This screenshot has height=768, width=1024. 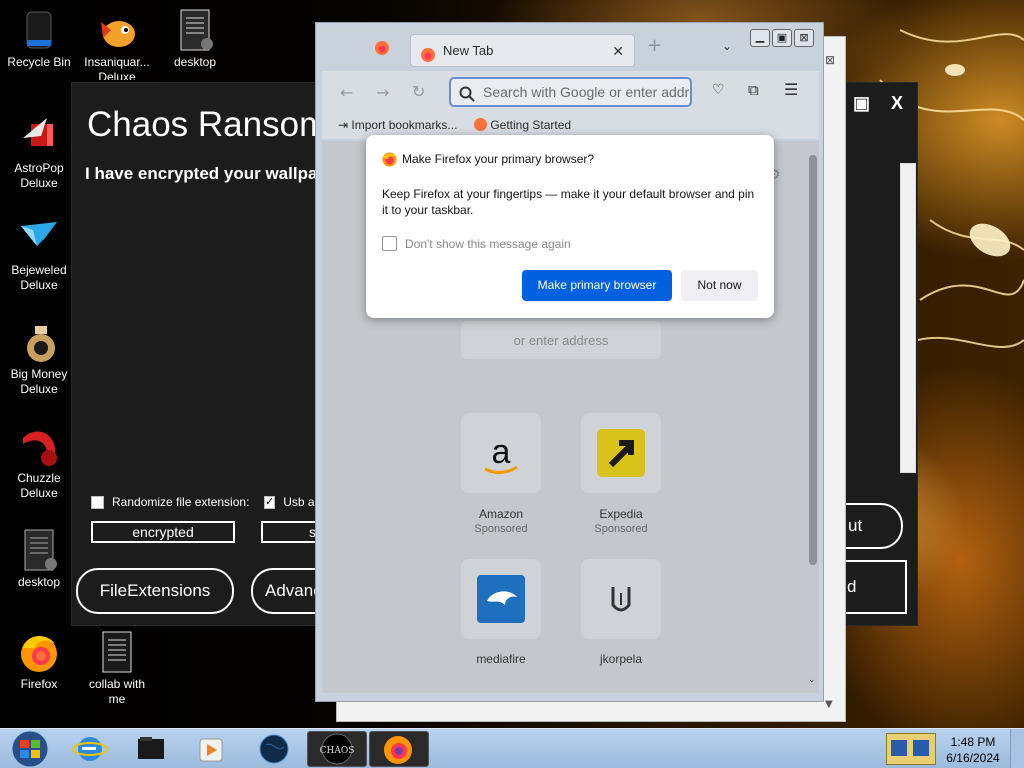 I want to click on ransom-title: Chaos Ransom, so click(x=208, y=124).